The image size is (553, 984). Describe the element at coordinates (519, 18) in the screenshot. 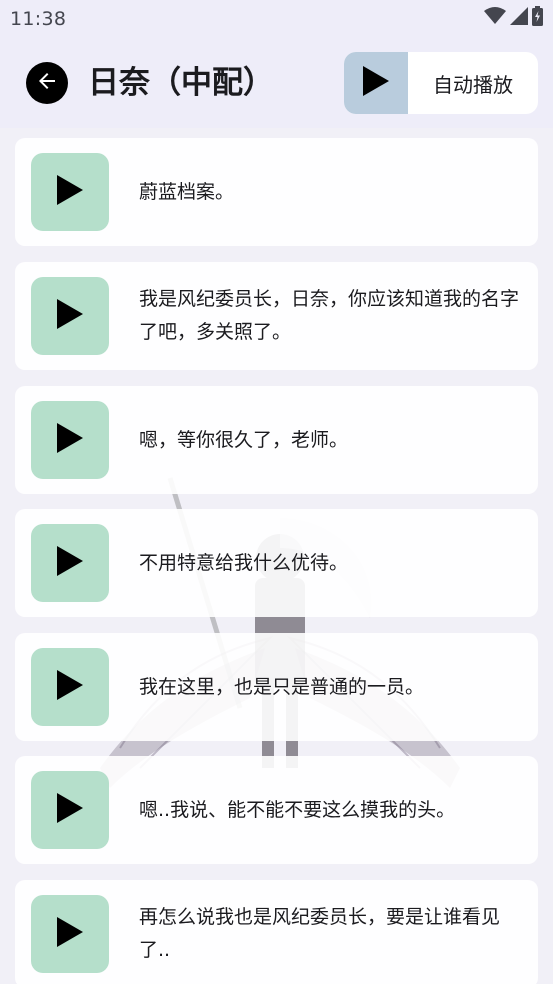

I see `signal-icon` at that location.